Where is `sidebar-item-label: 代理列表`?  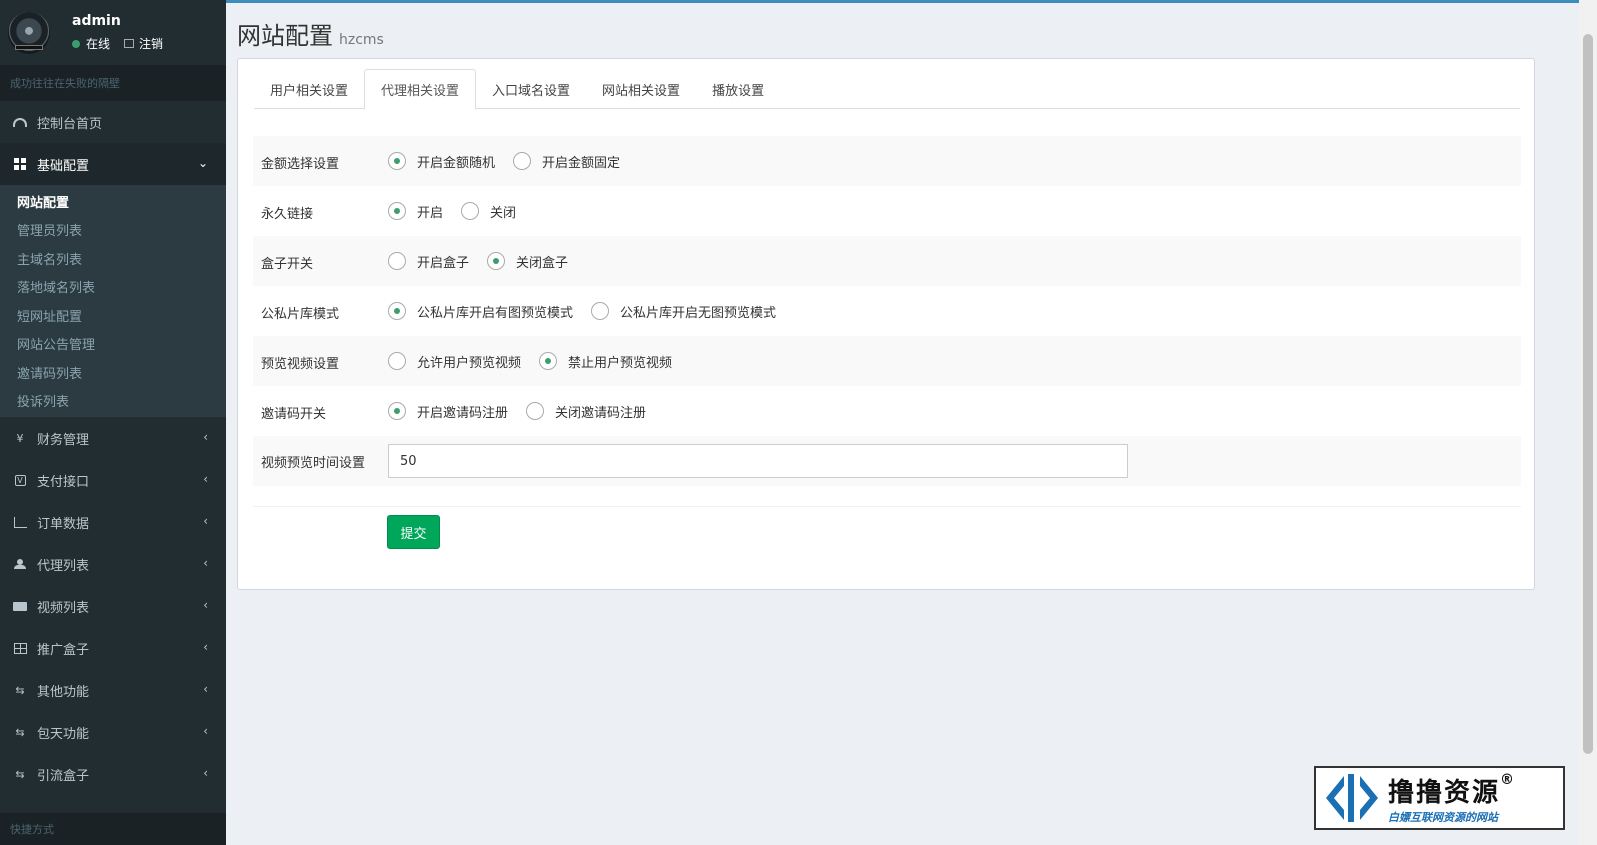 sidebar-item-label: 代理列表 is located at coordinates (63, 566).